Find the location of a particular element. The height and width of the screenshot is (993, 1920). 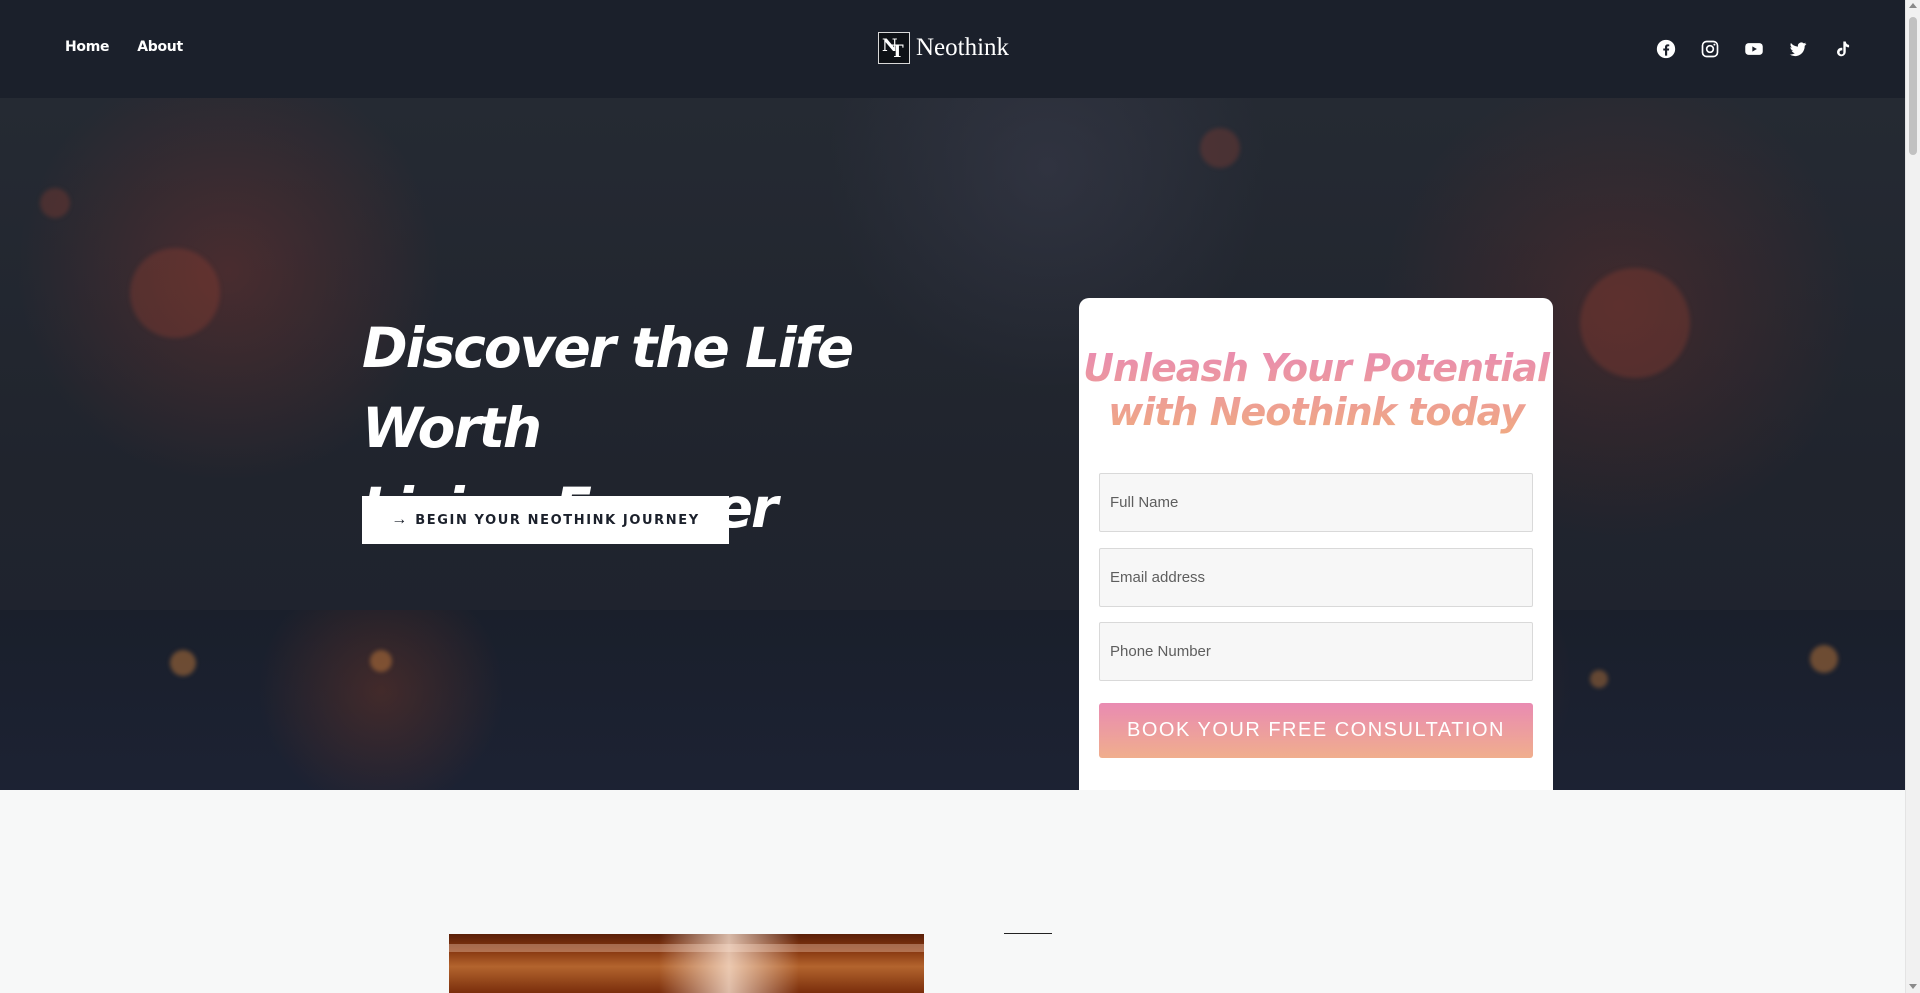

tiktok-icon is located at coordinates (1842, 49).